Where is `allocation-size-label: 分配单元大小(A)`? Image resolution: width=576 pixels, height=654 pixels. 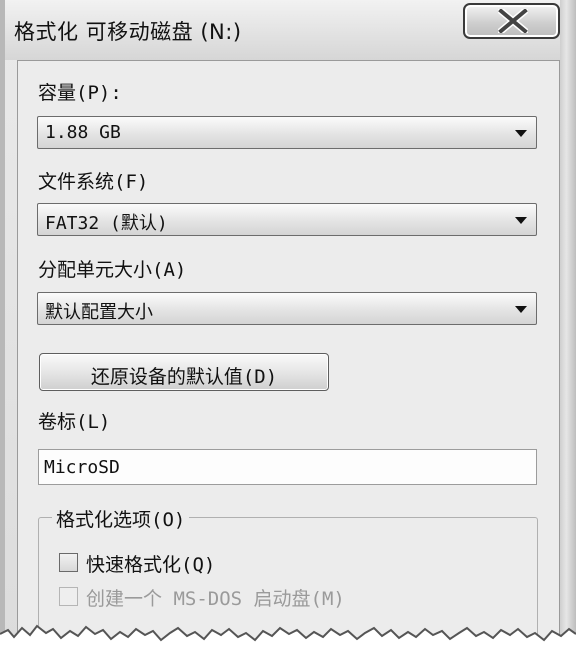
allocation-size-label: 分配单元大小(A) is located at coordinates (112, 270).